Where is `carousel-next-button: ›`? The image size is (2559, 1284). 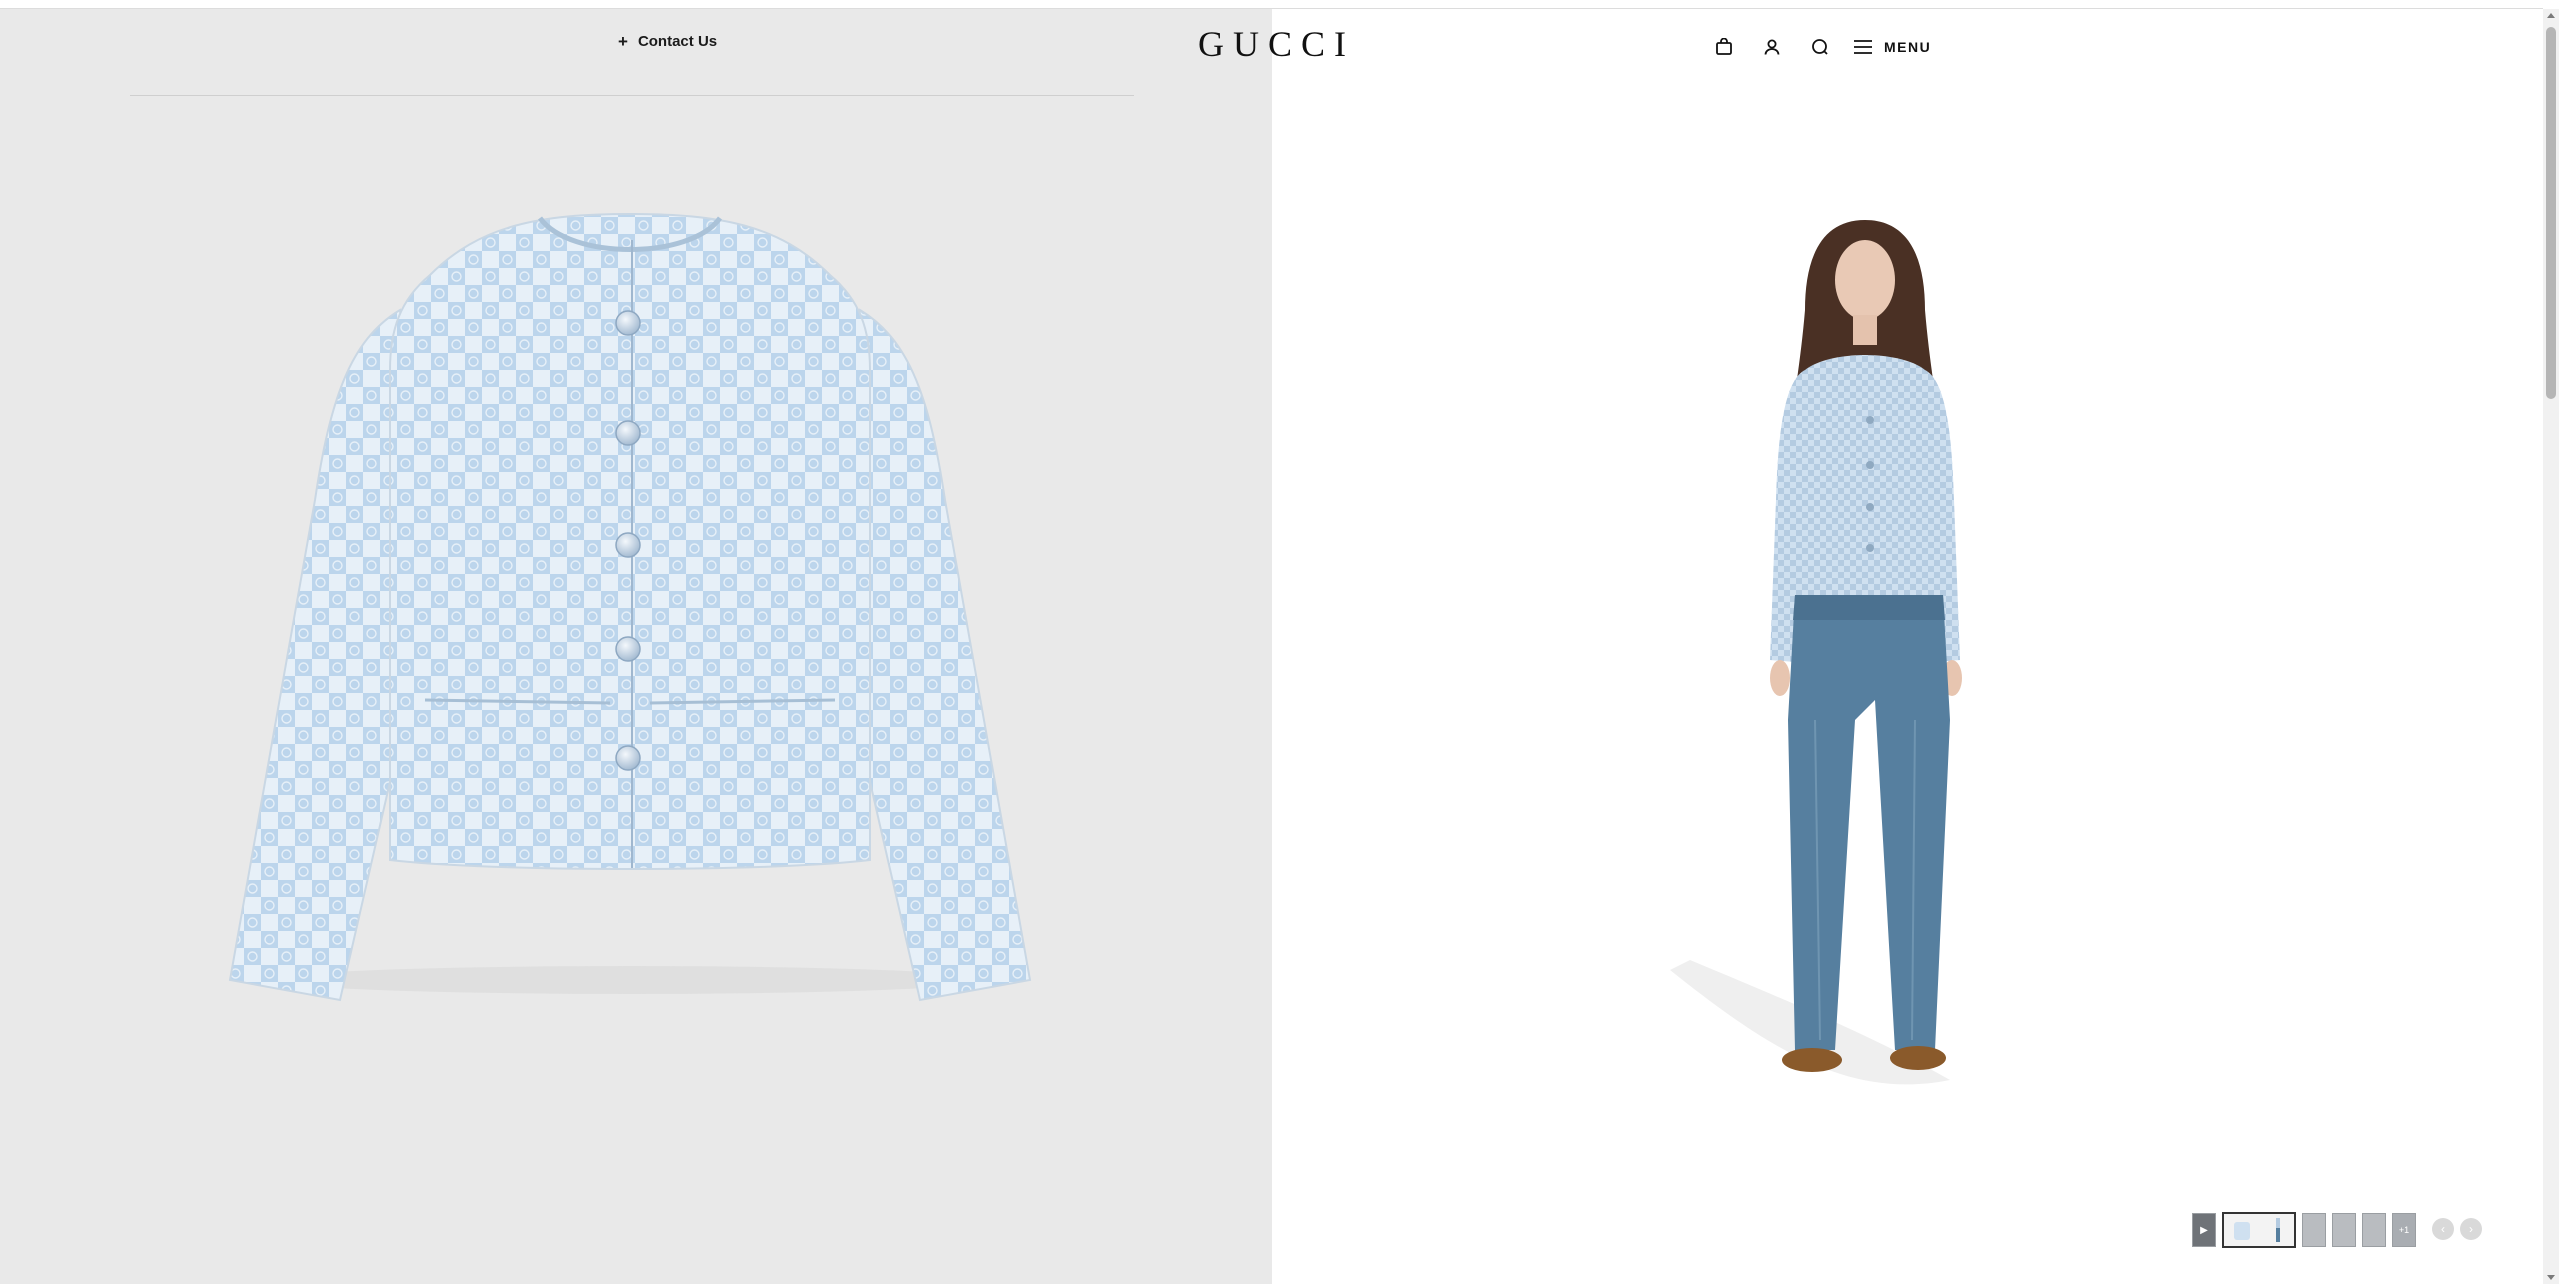
carousel-next-button: › is located at coordinates (2471, 1229).